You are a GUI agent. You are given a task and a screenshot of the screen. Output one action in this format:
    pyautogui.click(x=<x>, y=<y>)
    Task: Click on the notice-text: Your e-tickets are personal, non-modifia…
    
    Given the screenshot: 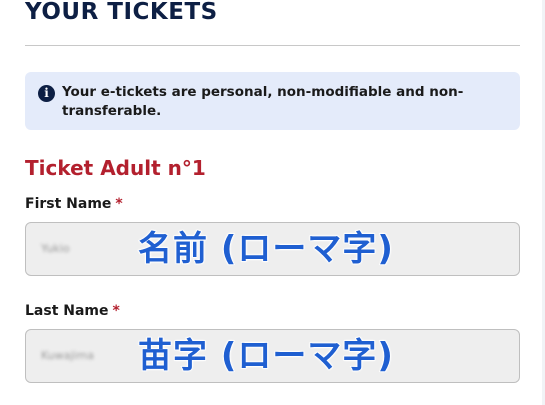 What is the action you would take?
    pyautogui.click(x=263, y=101)
    